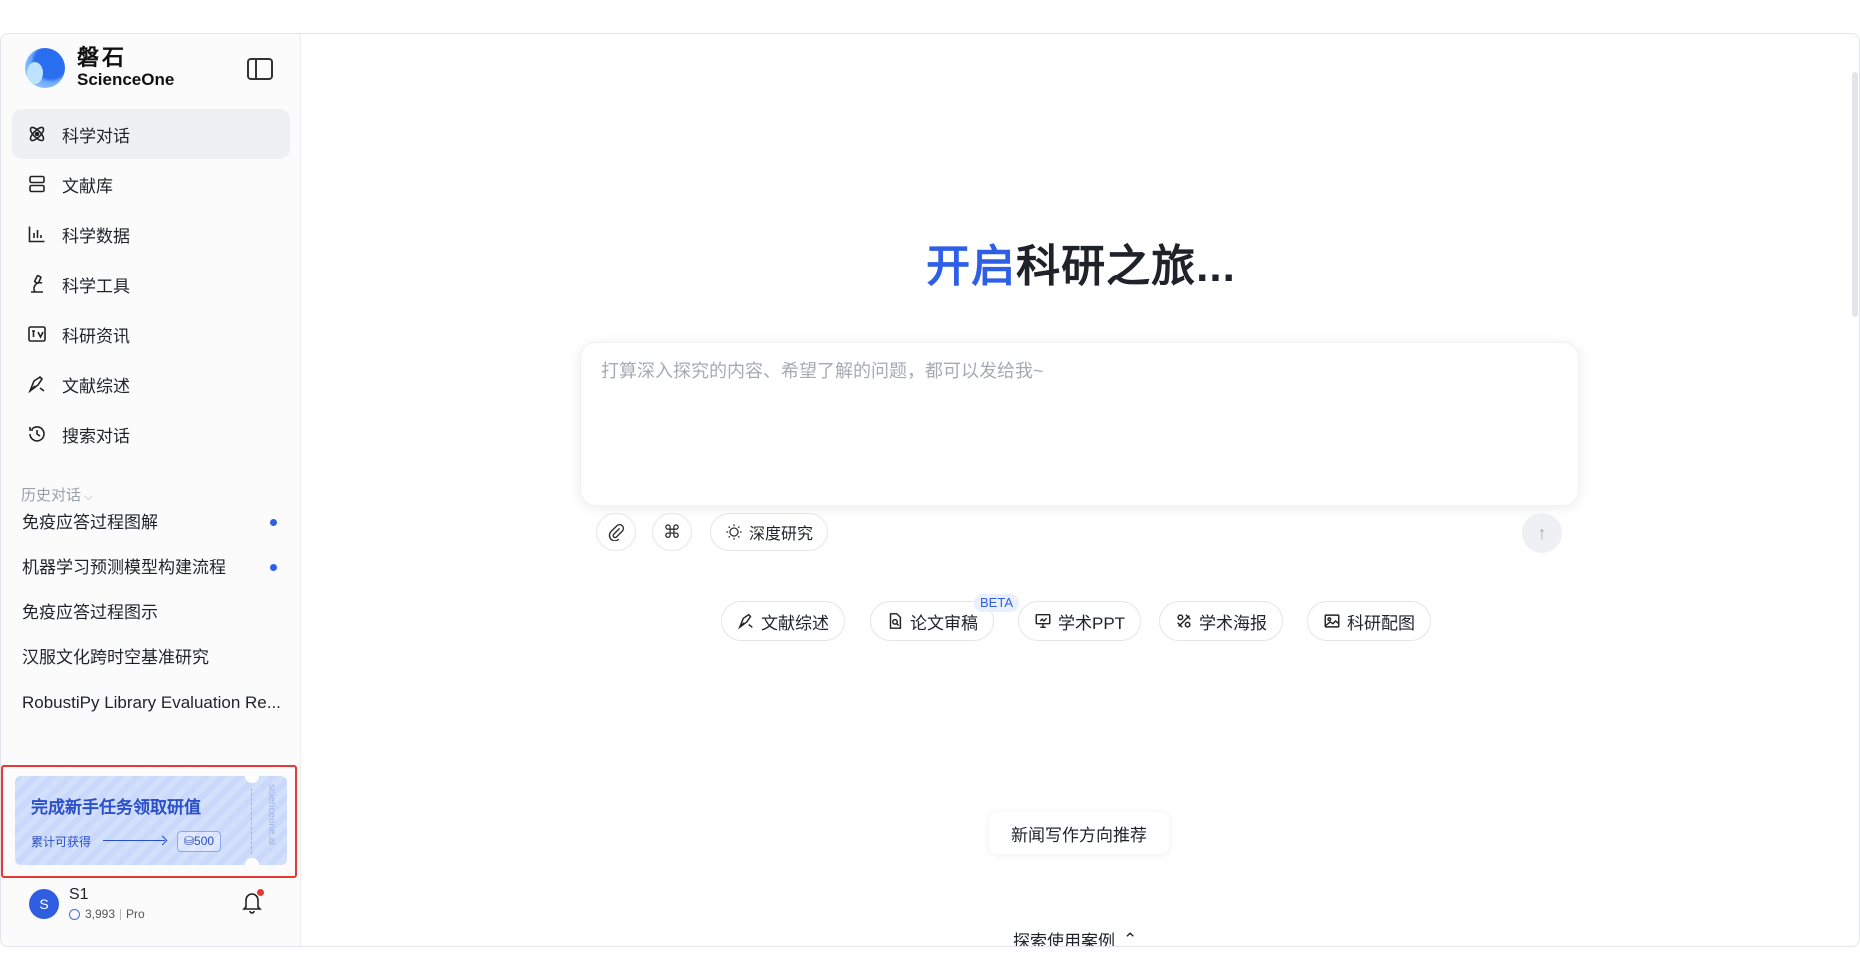  I want to click on library-icon, so click(37, 184).